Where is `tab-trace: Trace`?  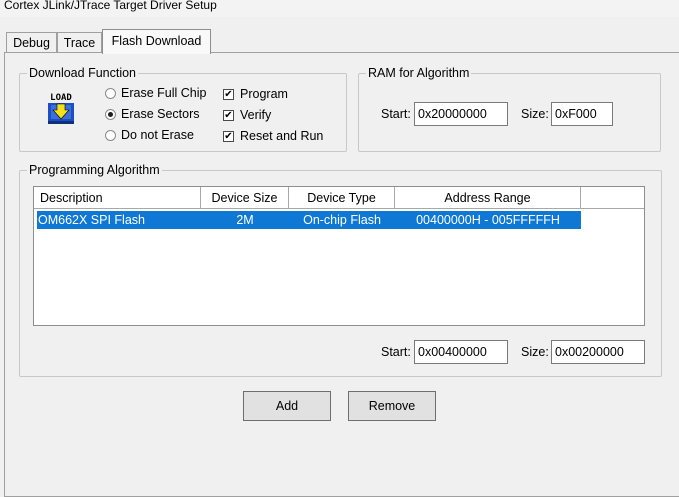 tab-trace: Trace is located at coordinates (79, 42).